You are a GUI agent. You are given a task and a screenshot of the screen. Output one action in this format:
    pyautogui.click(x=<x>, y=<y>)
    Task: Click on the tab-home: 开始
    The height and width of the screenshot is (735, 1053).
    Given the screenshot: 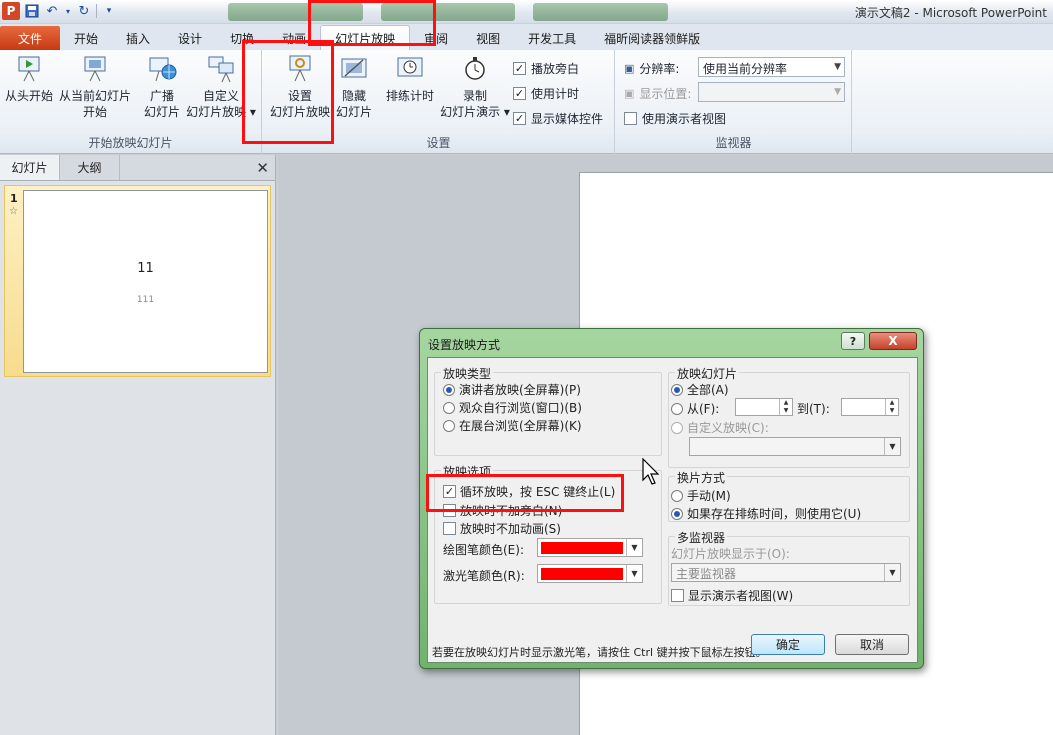 What is the action you would take?
    pyautogui.click(x=86, y=38)
    